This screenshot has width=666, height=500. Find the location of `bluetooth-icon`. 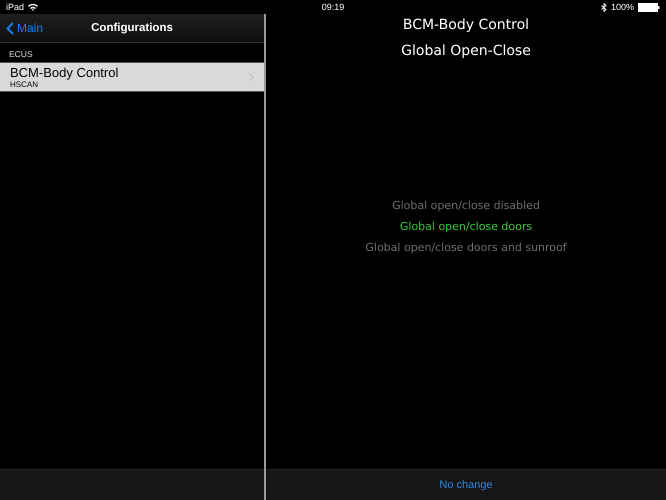

bluetooth-icon is located at coordinates (603, 7).